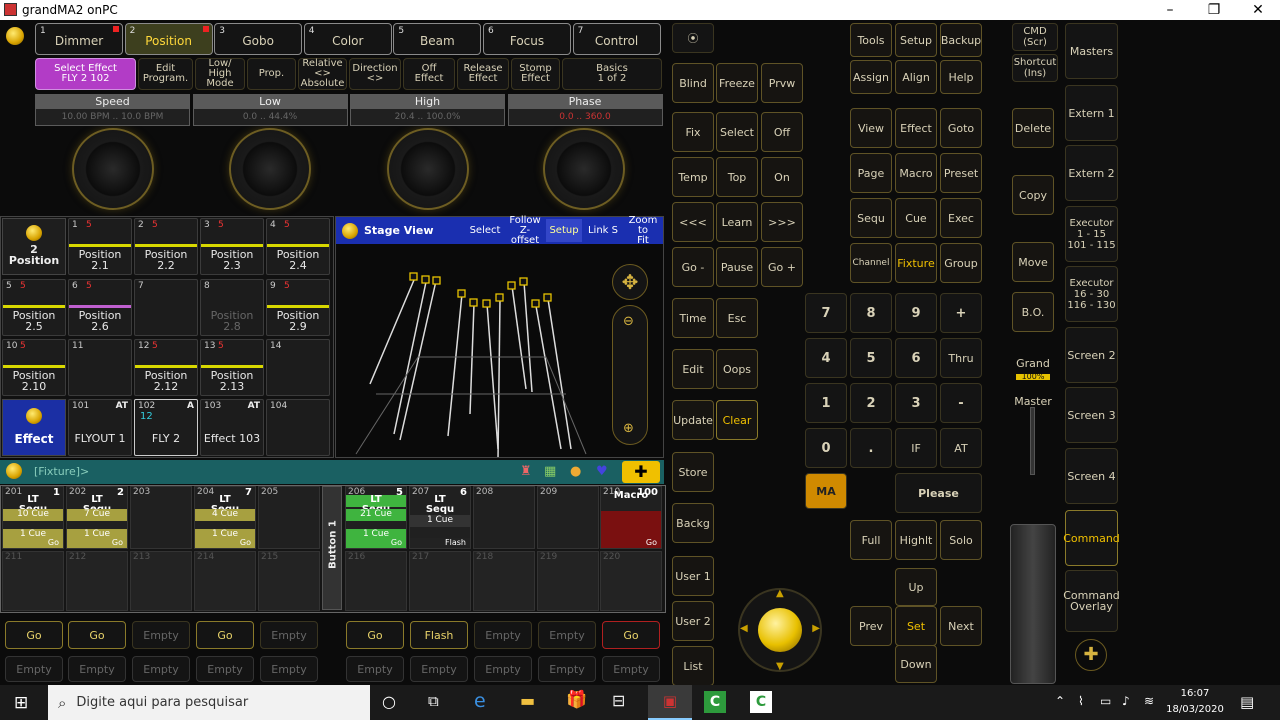 This screenshot has height=720, width=1280. I want to click on key-fixture: Fixture, so click(916, 263).